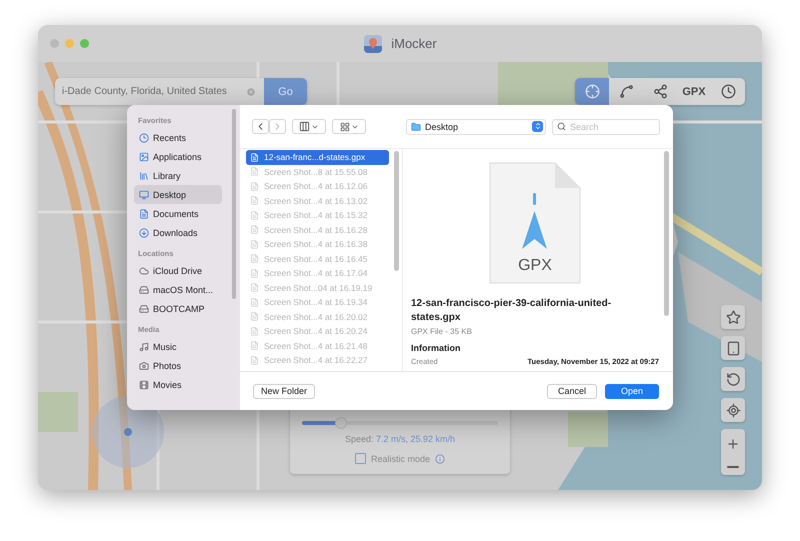 The image size is (800, 541). What do you see at coordinates (178, 156) in the screenshot?
I see `sidebar-item: Applications` at bounding box center [178, 156].